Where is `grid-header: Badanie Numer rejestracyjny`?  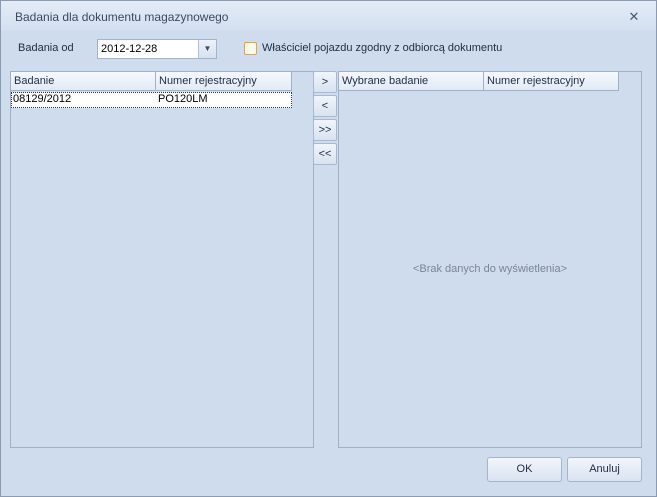
grid-header: Badanie Numer rejestracyjny is located at coordinates (151, 81).